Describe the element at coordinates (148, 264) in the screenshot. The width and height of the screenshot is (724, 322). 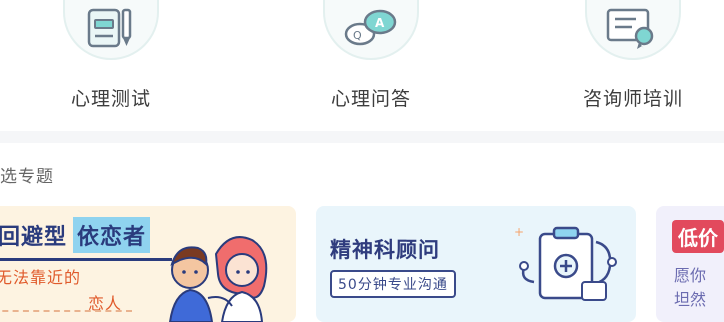
I see `topic-card-avoidant-attachment: 回避型 依恋者 无法靠近的 恋人` at that location.